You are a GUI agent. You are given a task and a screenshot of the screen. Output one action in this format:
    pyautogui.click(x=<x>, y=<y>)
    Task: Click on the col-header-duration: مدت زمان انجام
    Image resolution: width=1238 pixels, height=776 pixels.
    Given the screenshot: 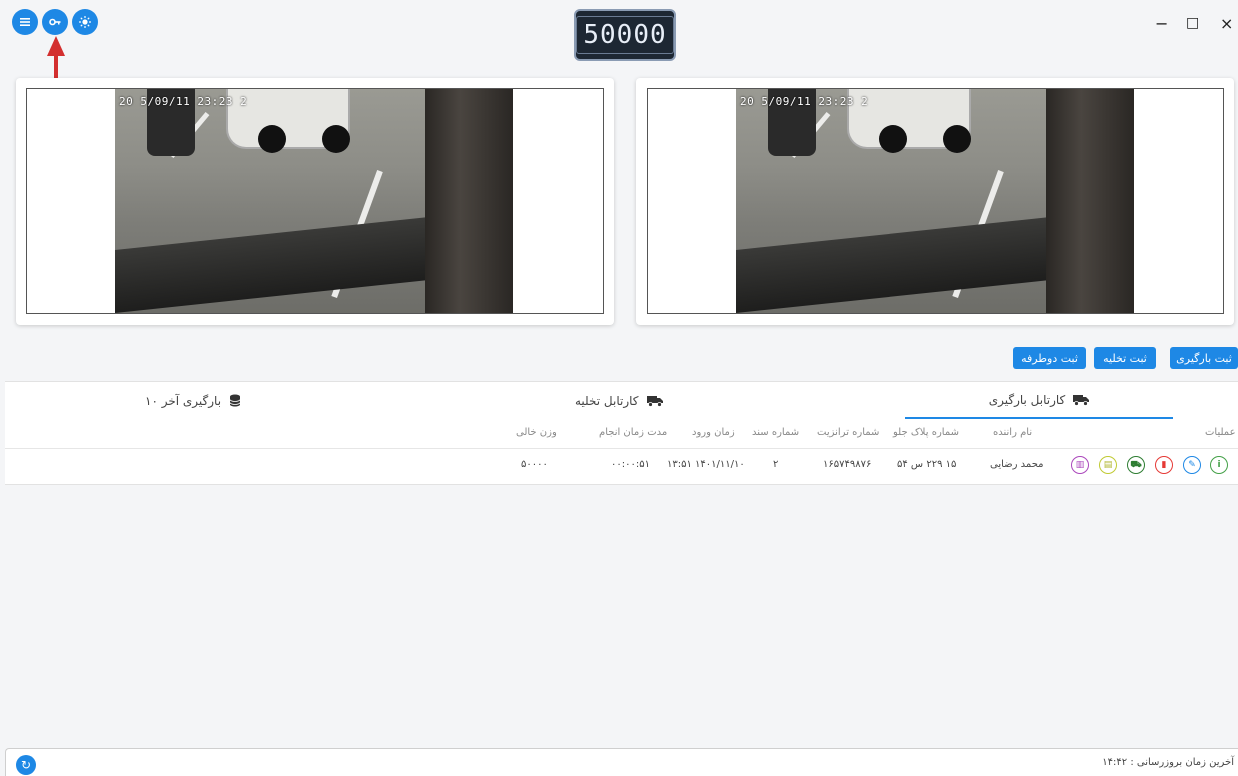 What is the action you would take?
    pyautogui.click(x=633, y=432)
    